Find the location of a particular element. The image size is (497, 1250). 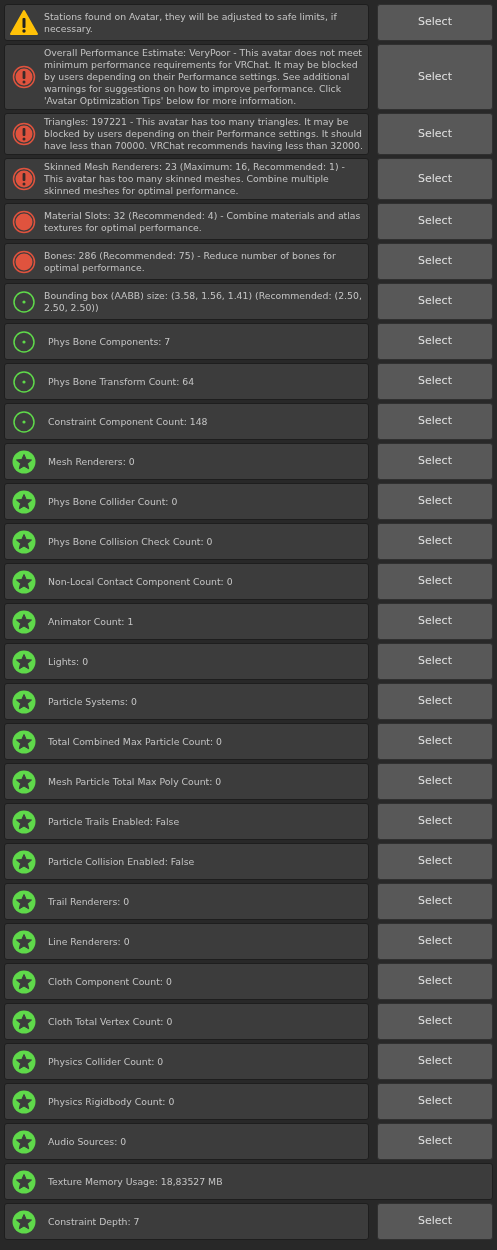

message-text: Texture Memory Usage: 18,83527 MB is located at coordinates (135, 1181).